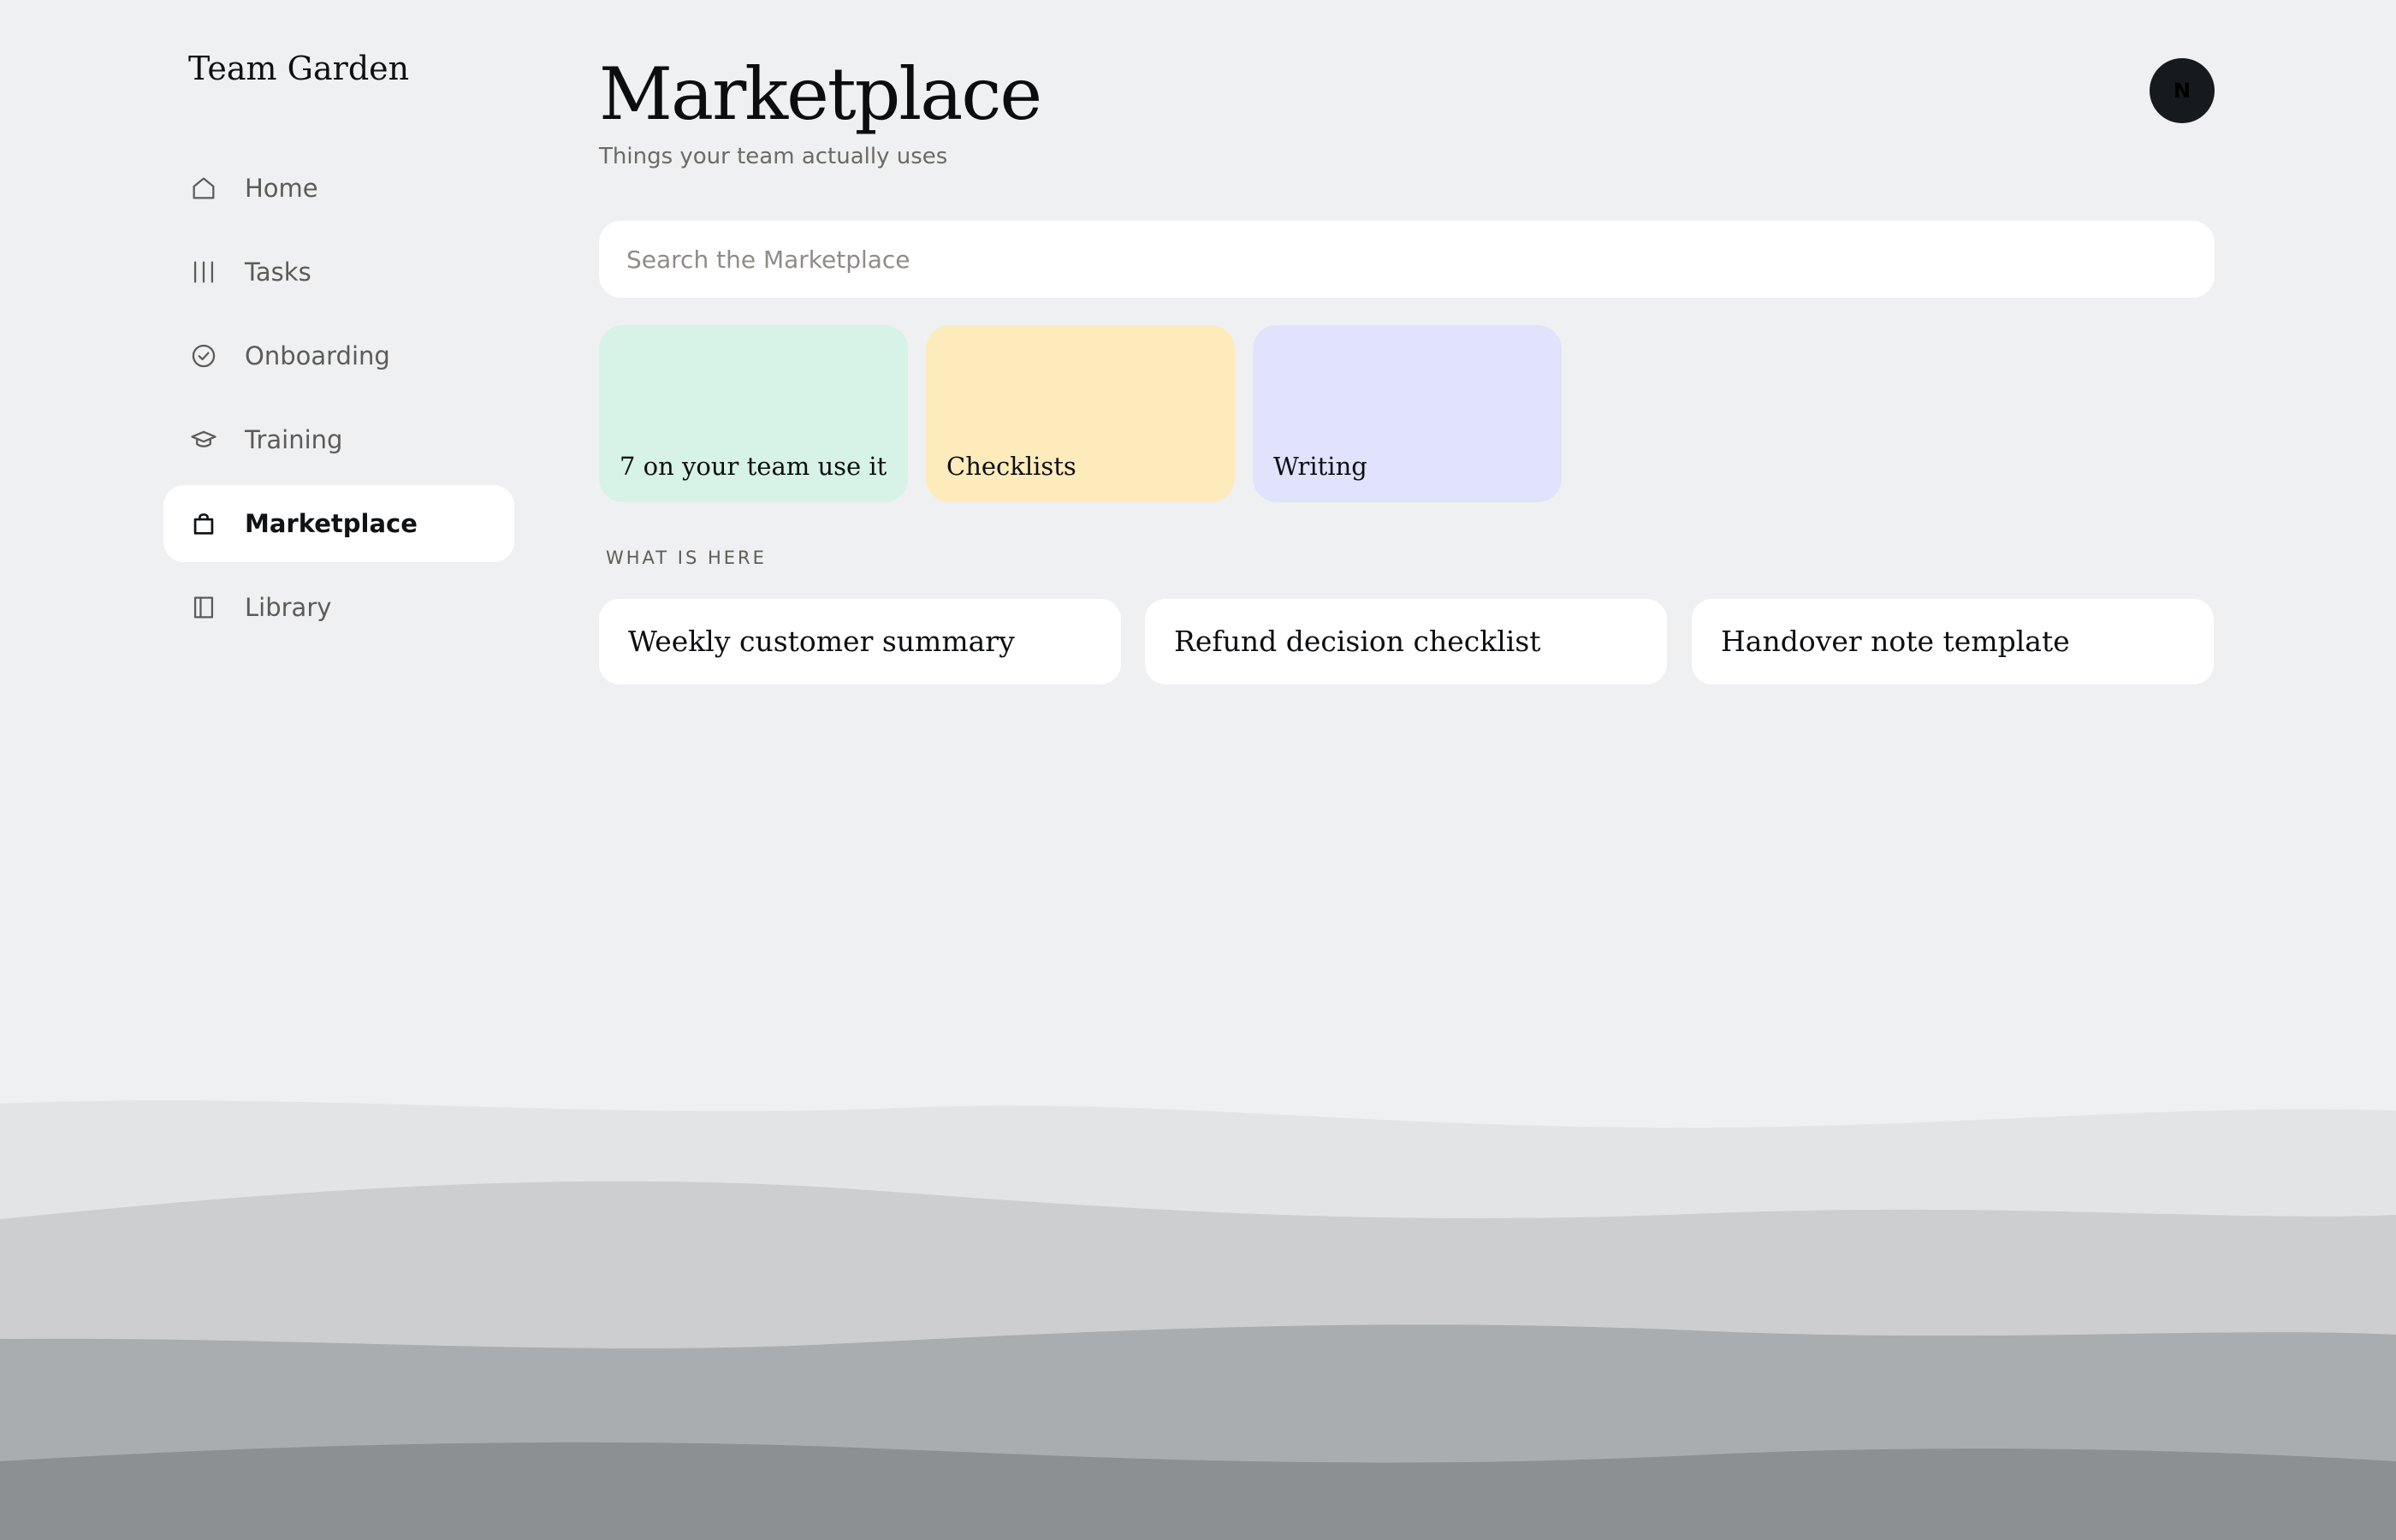  I want to click on tasks-icon, so click(203, 272).